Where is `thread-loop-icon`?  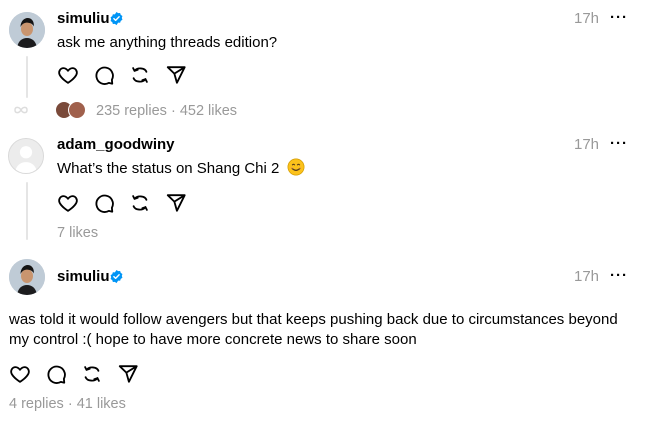
thread-loop-icon is located at coordinates (21, 109).